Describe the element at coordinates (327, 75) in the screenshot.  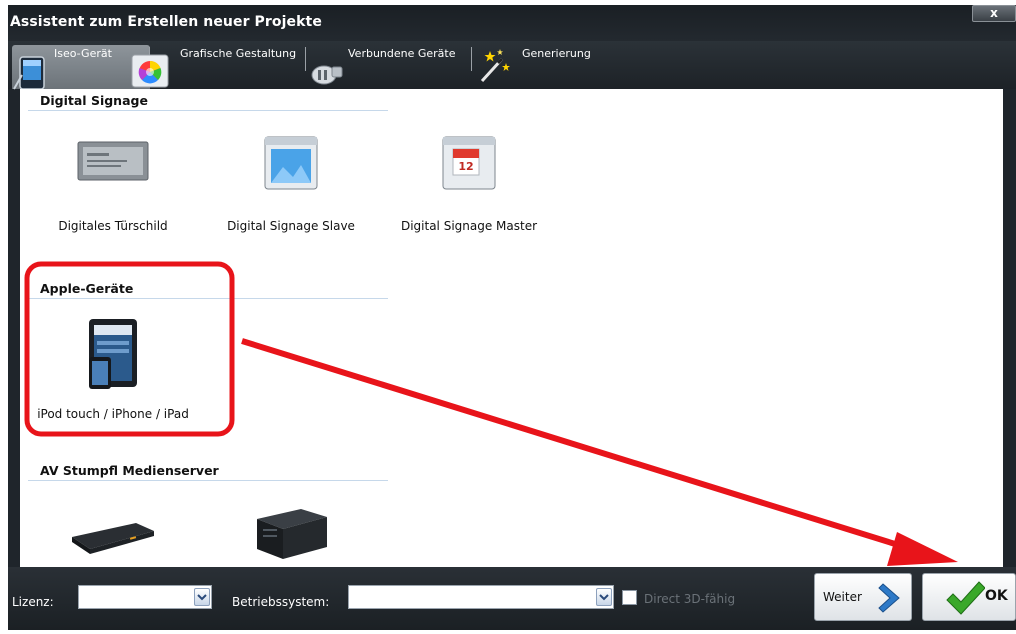
I see `plug-icon` at that location.